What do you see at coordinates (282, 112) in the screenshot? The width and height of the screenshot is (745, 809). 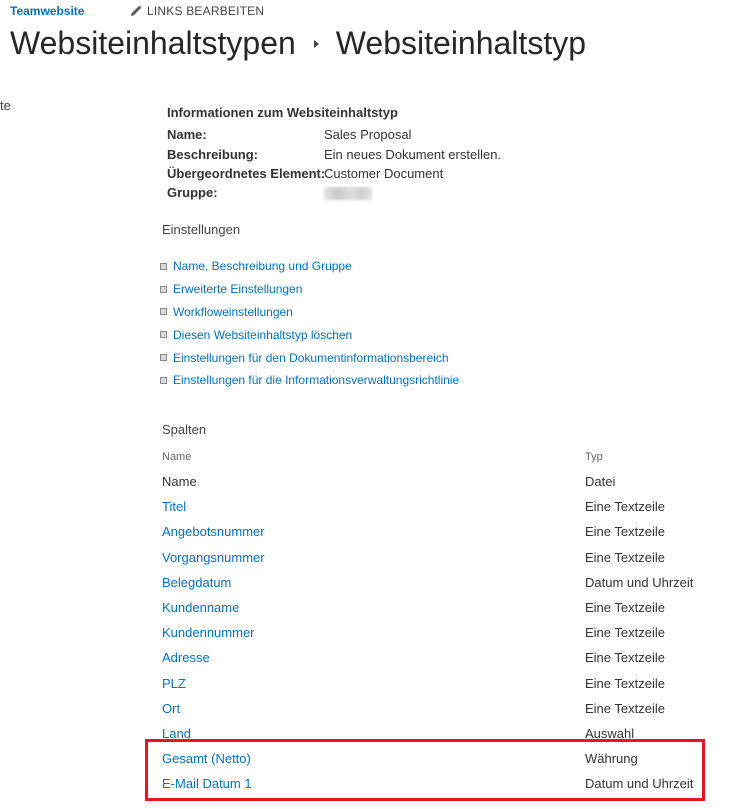 I see `info-heading: Informationen zum Websiteinhaltstyp` at bounding box center [282, 112].